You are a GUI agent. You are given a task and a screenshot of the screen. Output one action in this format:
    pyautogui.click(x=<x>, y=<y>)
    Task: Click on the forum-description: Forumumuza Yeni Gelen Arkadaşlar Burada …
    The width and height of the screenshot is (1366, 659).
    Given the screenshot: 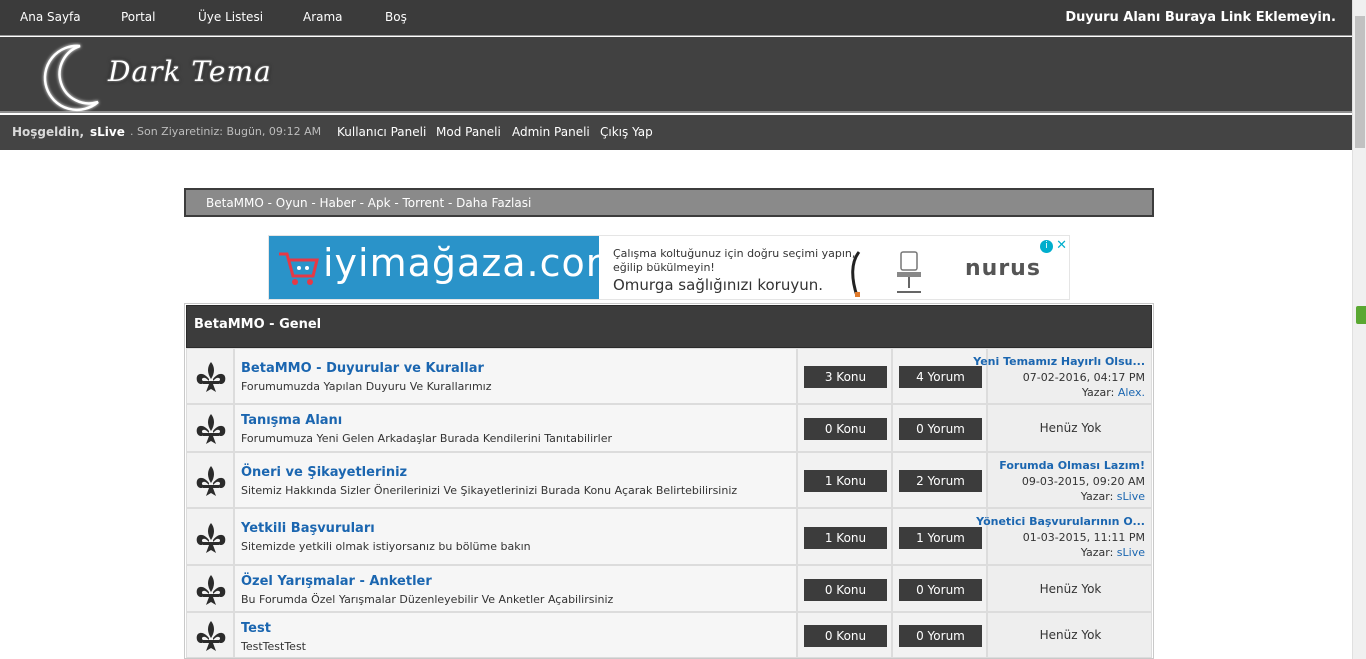 What is the action you would take?
    pyautogui.click(x=427, y=438)
    